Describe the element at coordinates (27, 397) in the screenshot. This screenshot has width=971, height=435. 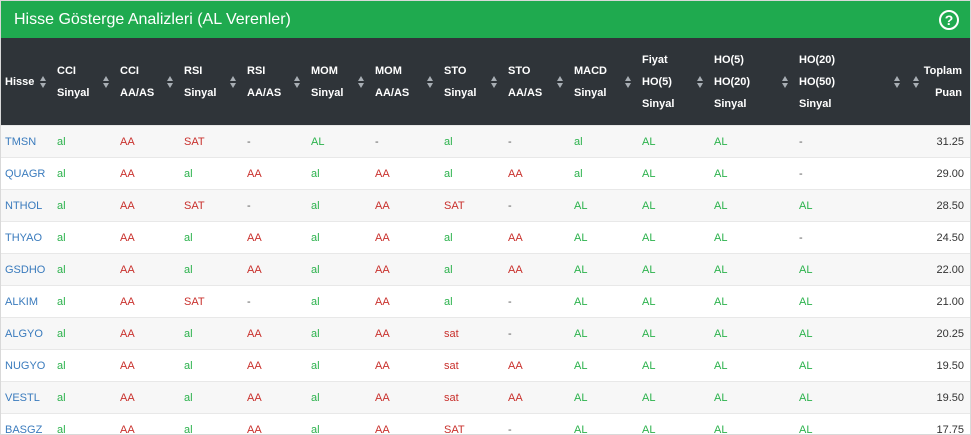
I see `stock-symbol-link: VESTL` at that location.